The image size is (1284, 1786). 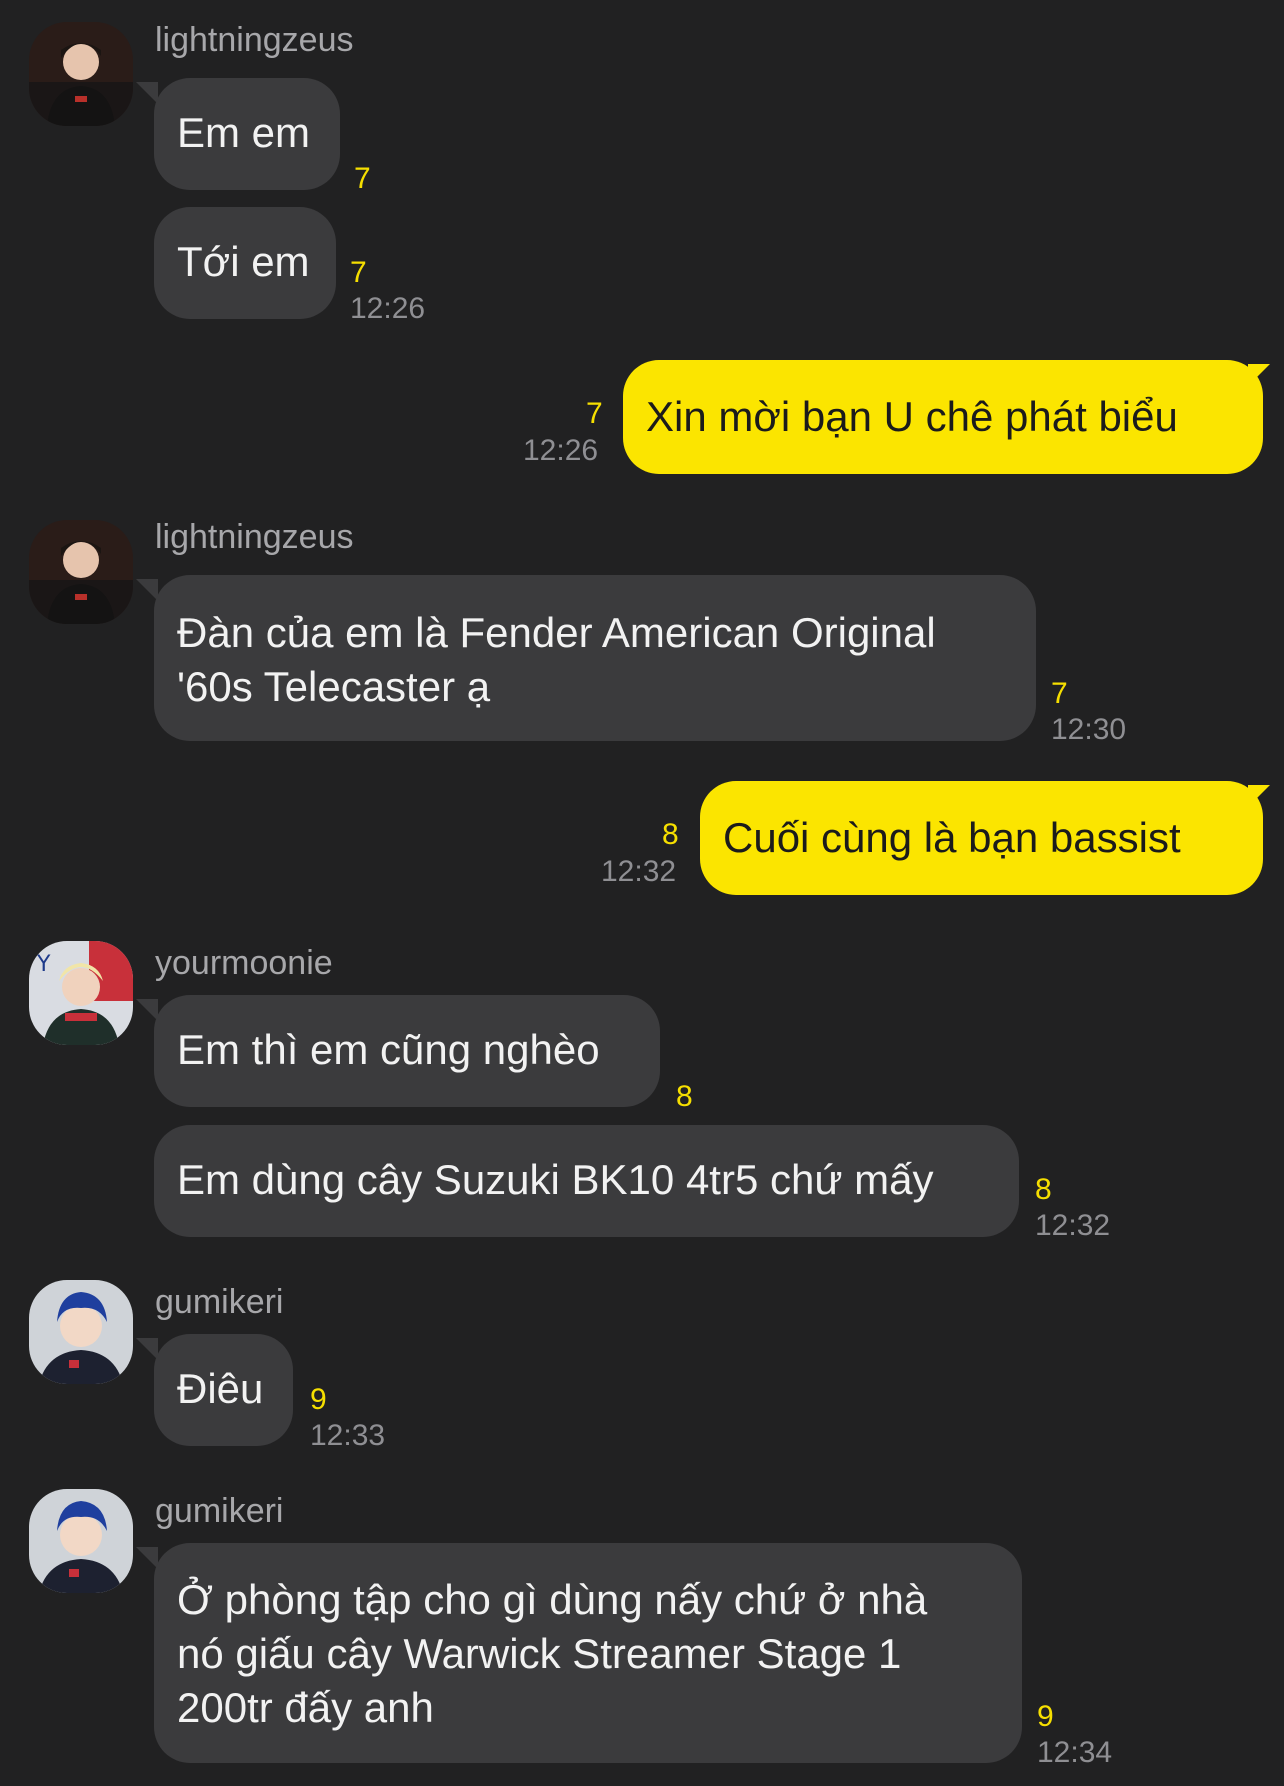 What do you see at coordinates (348, 1435) in the screenshot?
I see `timestamp: 12:33` at bounding box center [348, 1435].